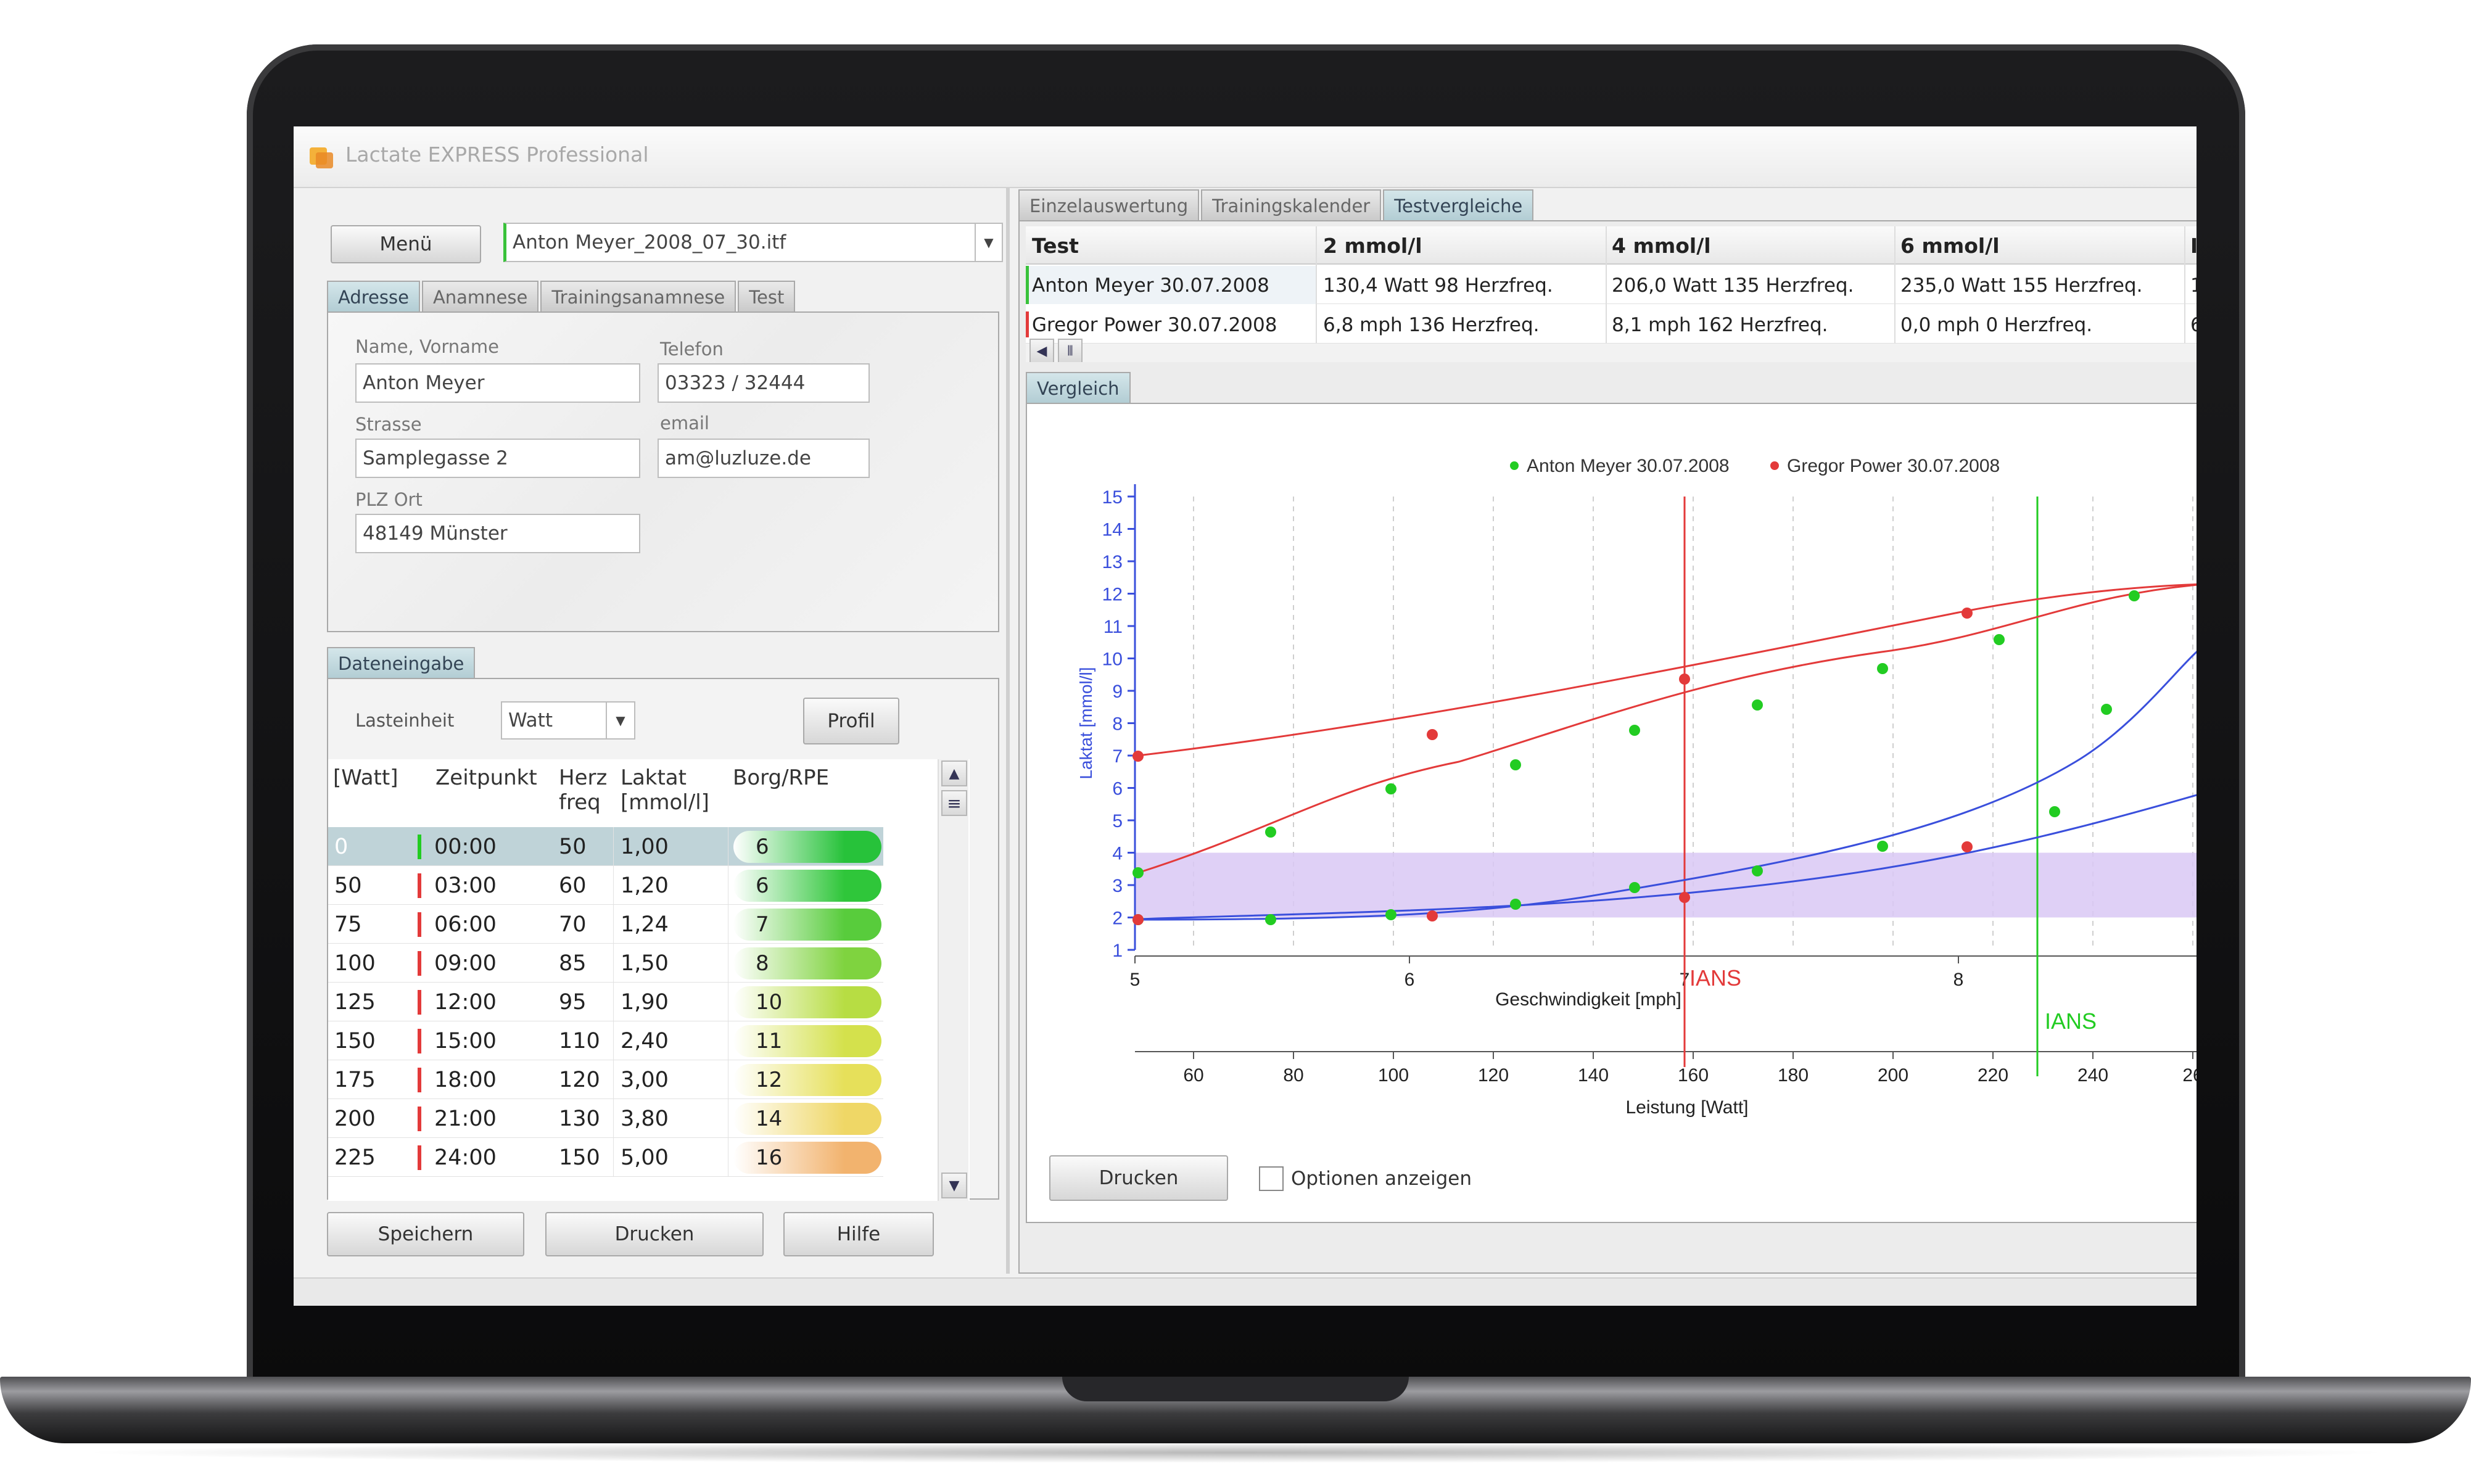  What do you see at coordinates (402, 663) in the screenshot?
I see `tab-dateneingabe: Dateneingabe` at bounding box center [402, 663].